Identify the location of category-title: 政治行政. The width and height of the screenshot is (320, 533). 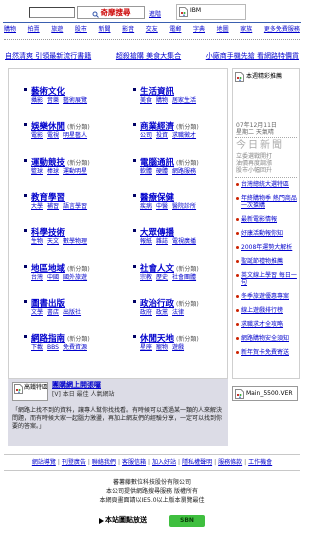
(157, 304).